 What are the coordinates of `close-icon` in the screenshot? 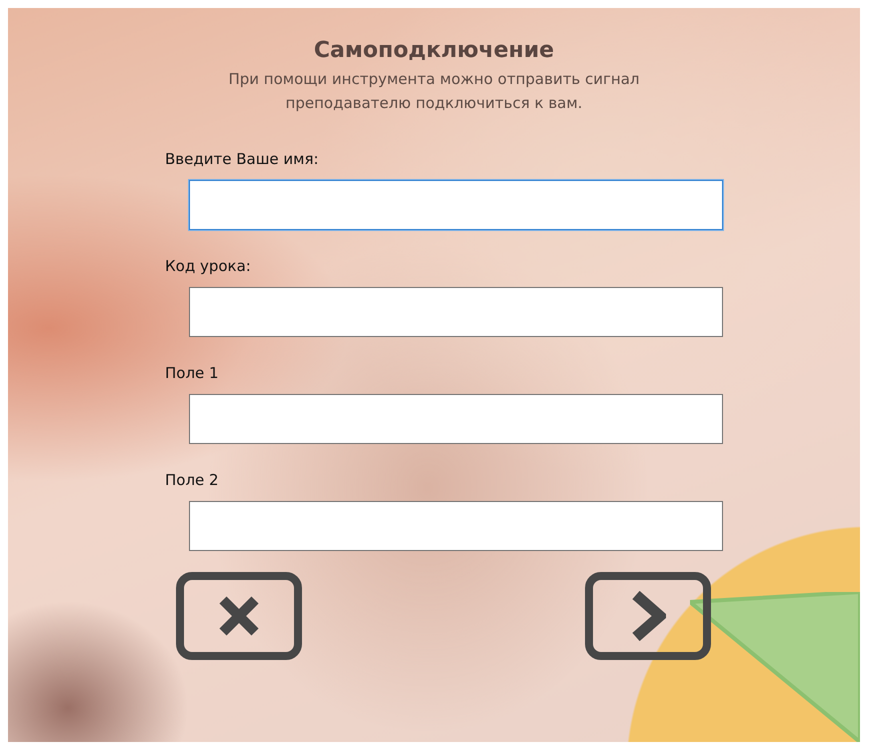 It's located at (239, 616).